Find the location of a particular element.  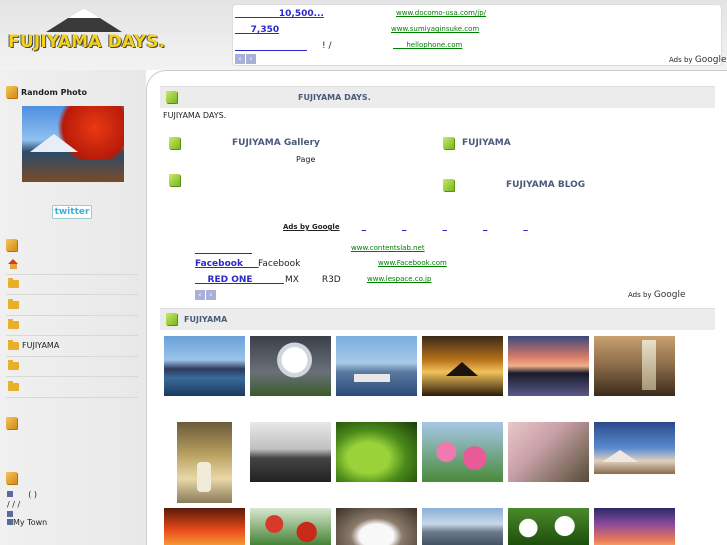

ad-url: hellophone.com is located at coordinates (427, 45).